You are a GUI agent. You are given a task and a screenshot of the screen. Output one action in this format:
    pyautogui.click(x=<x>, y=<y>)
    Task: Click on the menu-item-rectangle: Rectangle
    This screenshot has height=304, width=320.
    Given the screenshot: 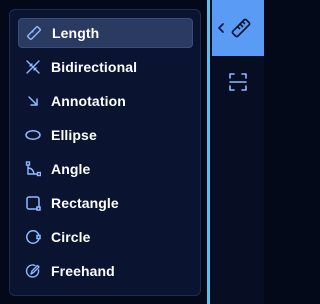 What is the action you would take?
    pyautogui.click(x=105, y=203)
    